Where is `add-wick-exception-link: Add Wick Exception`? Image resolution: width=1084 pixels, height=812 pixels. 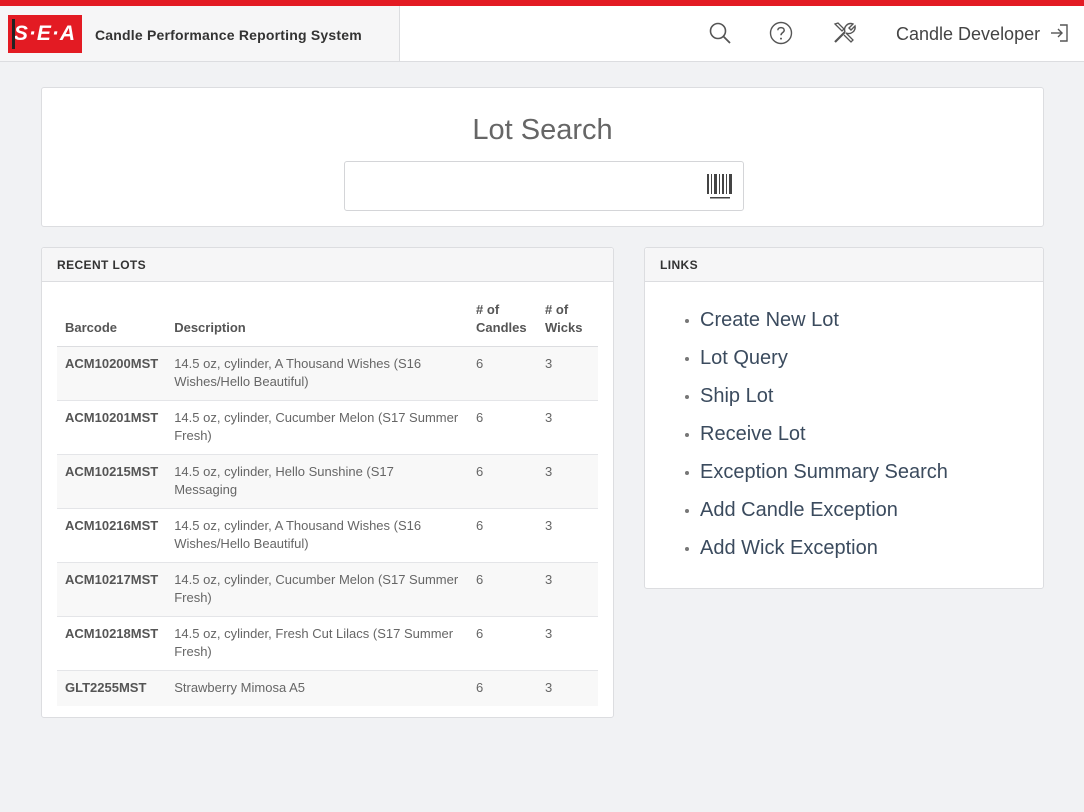 add-wick-exception-link: Add Wick Exception is located at coordinates (789, 548).